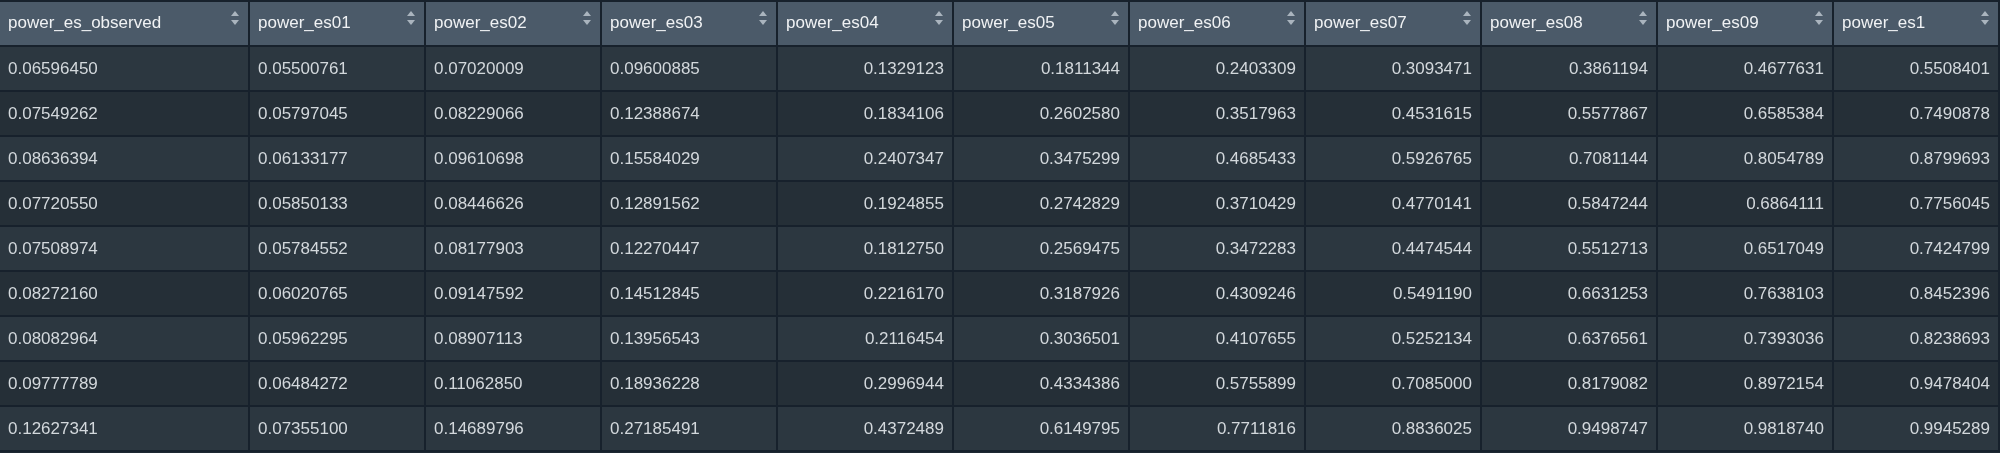 This screenshot has height=453, width=2000. I want to click on table-cell: 0.8238693, so click(1917, 339).